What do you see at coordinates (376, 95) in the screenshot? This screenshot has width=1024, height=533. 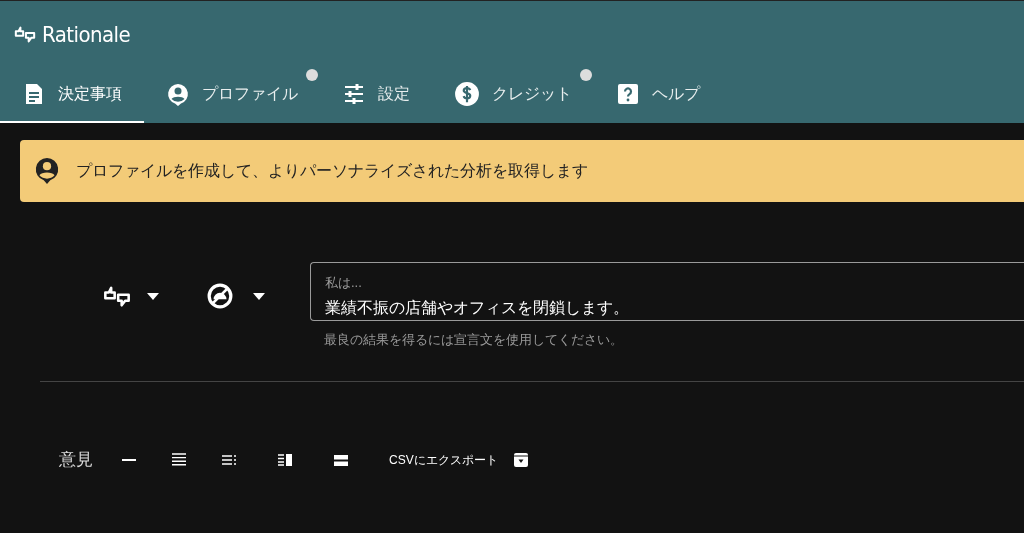 I see `nav-tab: 設定` at bounding box center [376, 95].